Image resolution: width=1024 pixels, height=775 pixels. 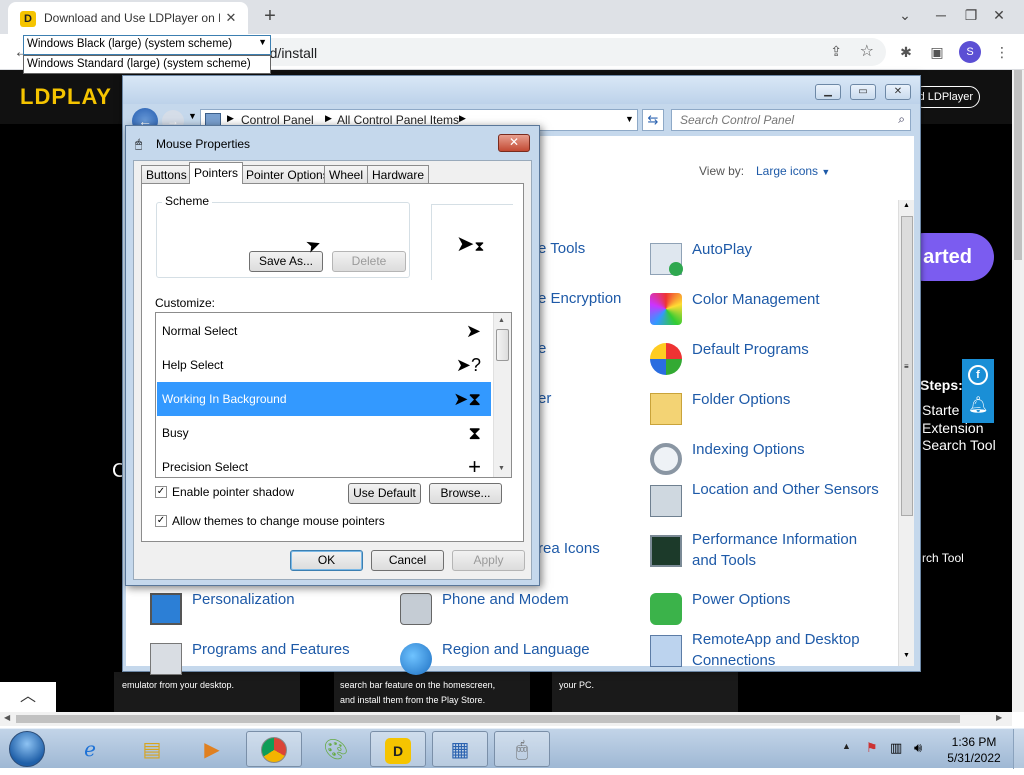 What do you see at coordinates (66, 97) in the screenshot?
I see `ldplayer-logo: LDPLAY` at bounding box center [66, 97].